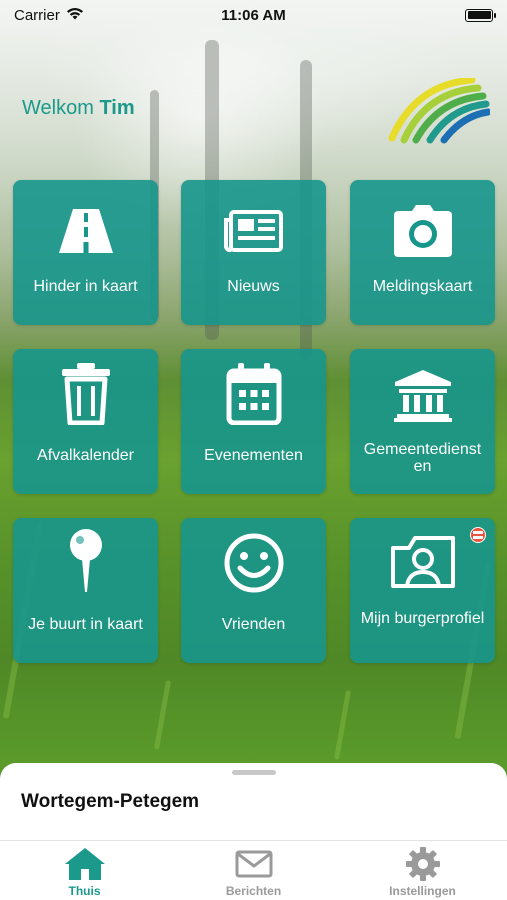 The image size is (507, 900). I want to click on envelope-icon, so click(254, 864).